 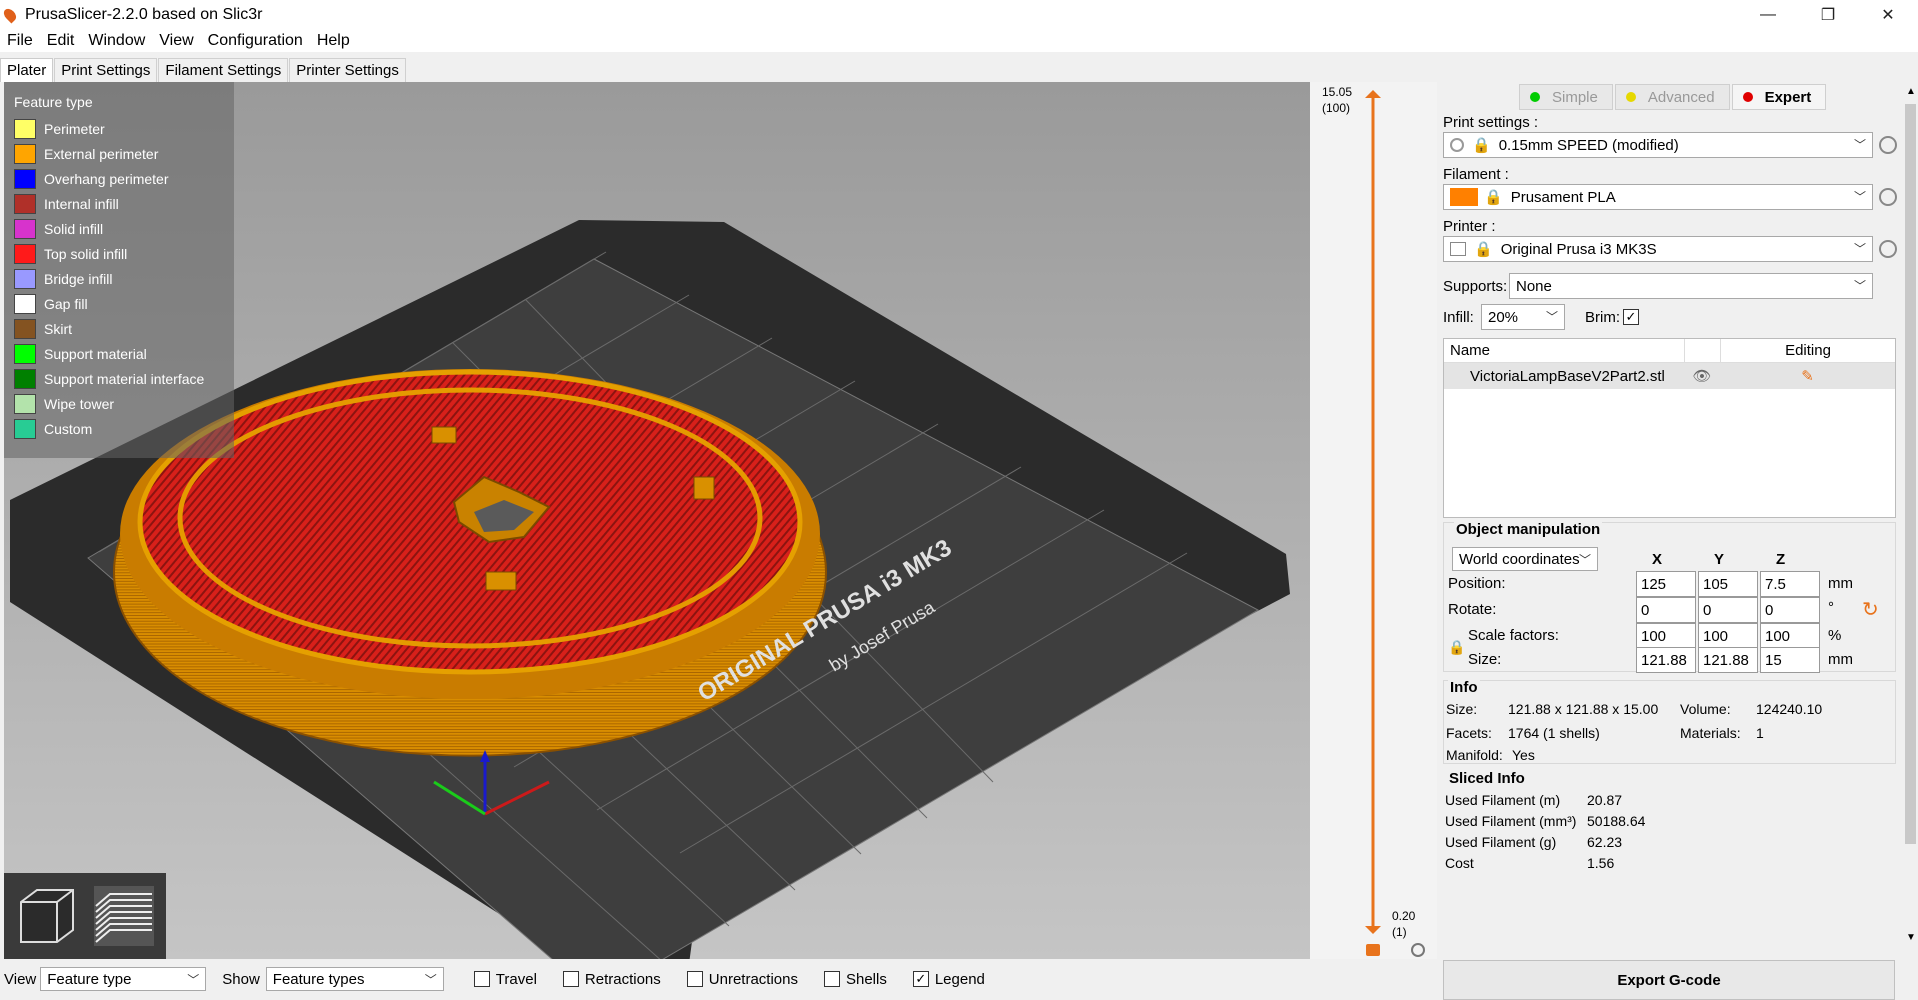 I want to click on size-y-input: 121.88, so click(x=1728, y=660).